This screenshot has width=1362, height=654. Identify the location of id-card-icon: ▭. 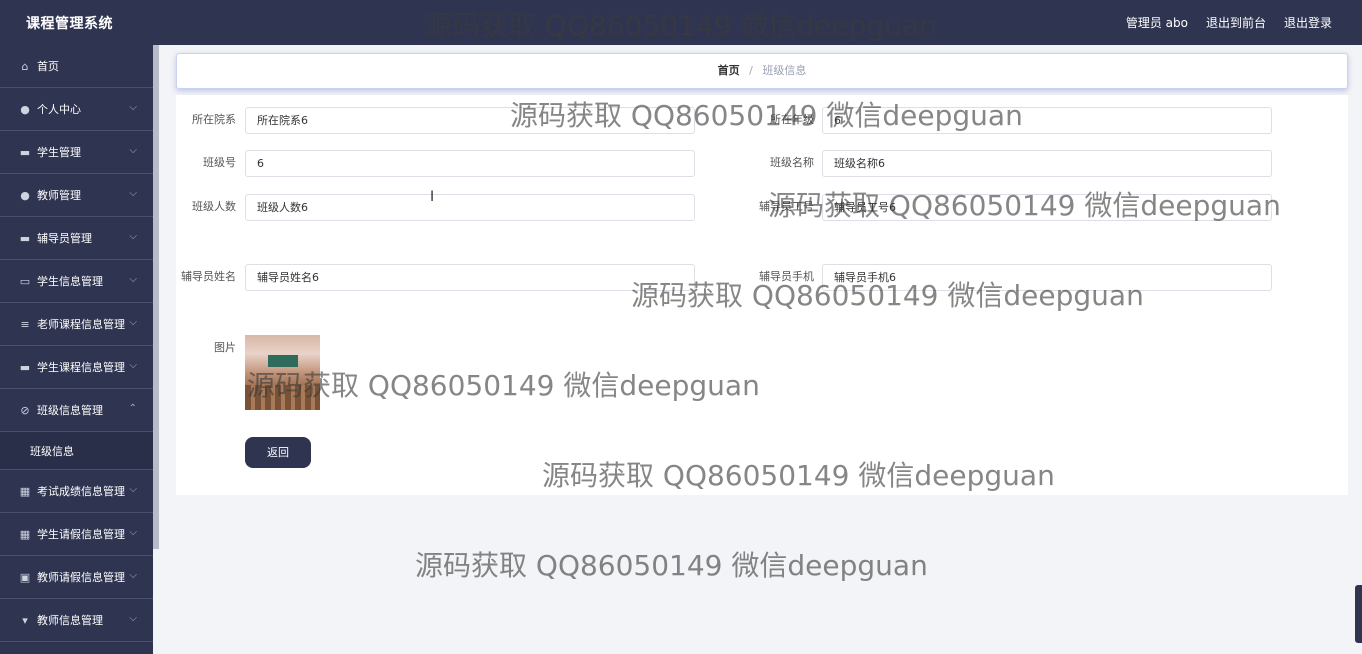
(25, 281).